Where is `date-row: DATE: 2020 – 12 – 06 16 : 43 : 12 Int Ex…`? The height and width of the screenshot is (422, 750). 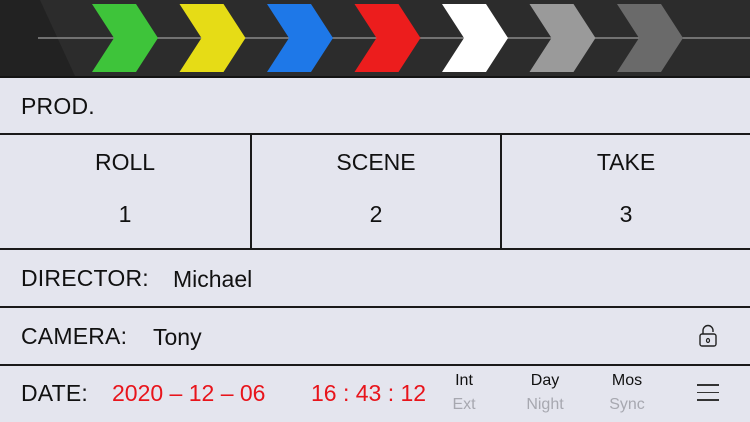 date-row: DATE: 2020 – 12 – 06 16 : 43 : 12 Int Ex… is located at coordinates (375, 394).